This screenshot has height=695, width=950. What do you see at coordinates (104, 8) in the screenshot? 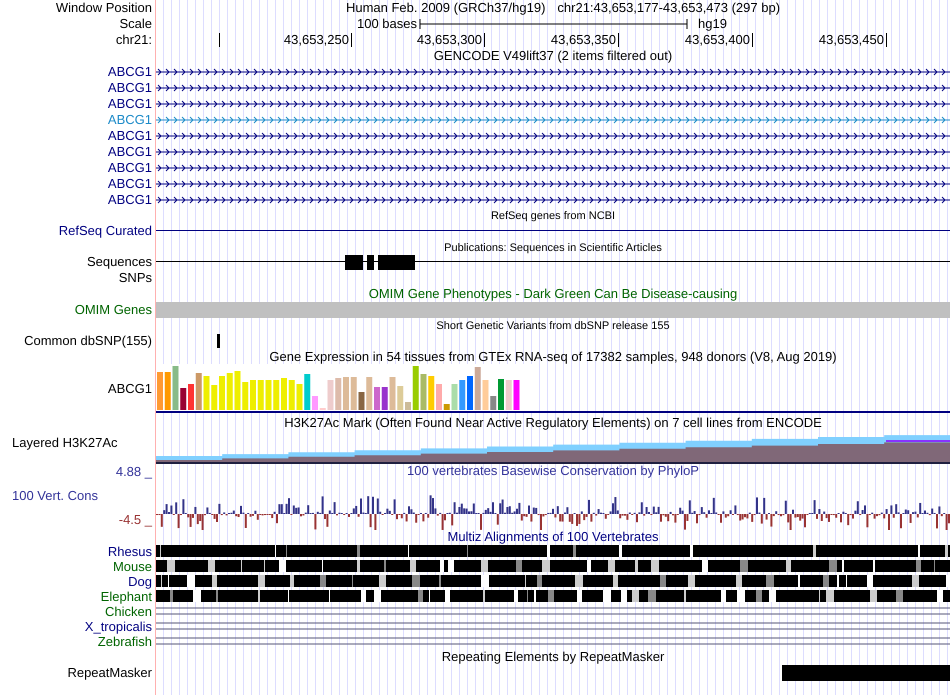
I see `track-label: Window Position` at bounding box center [104, 8].